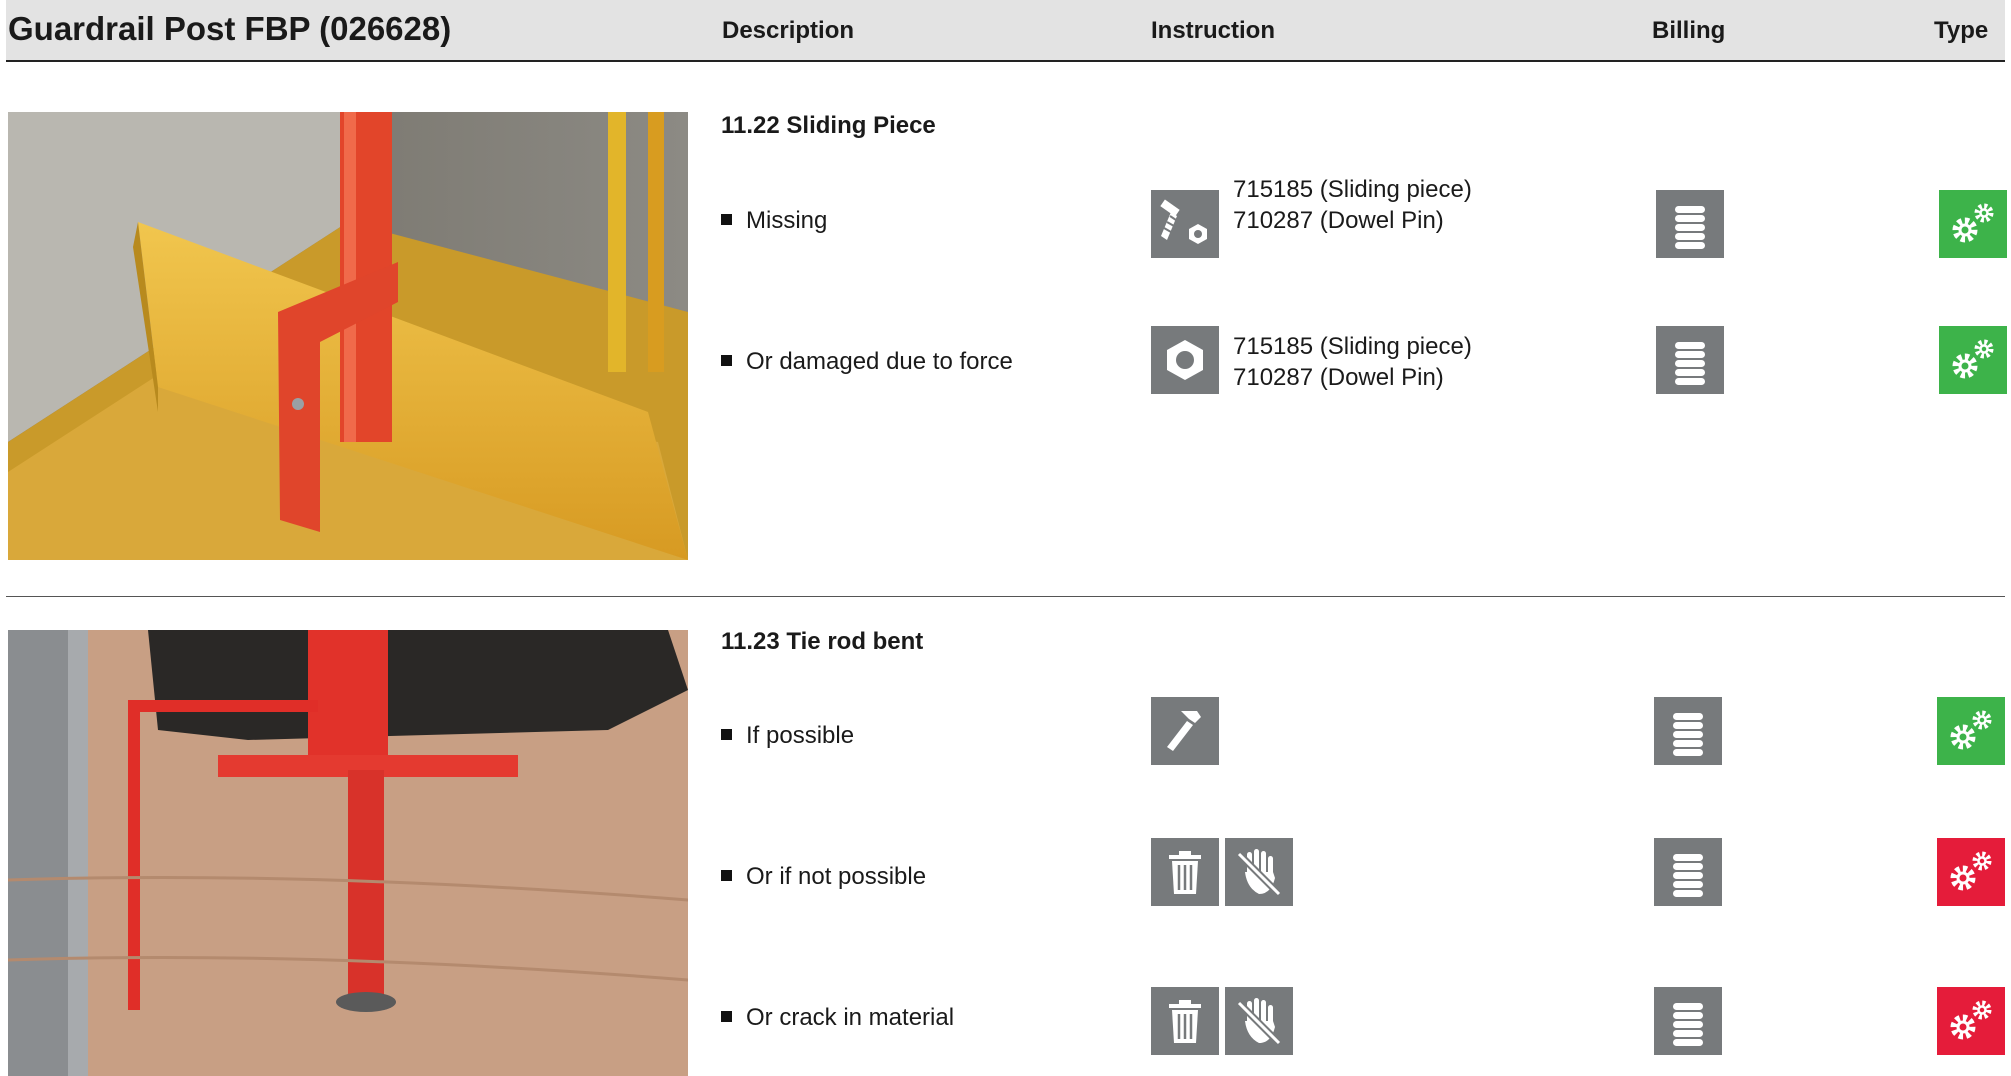  What do you see at coordinates (1213, 30) in the screenshot?
I see `column-header-instruction: Instruction` at bounding box center [1213, 30].